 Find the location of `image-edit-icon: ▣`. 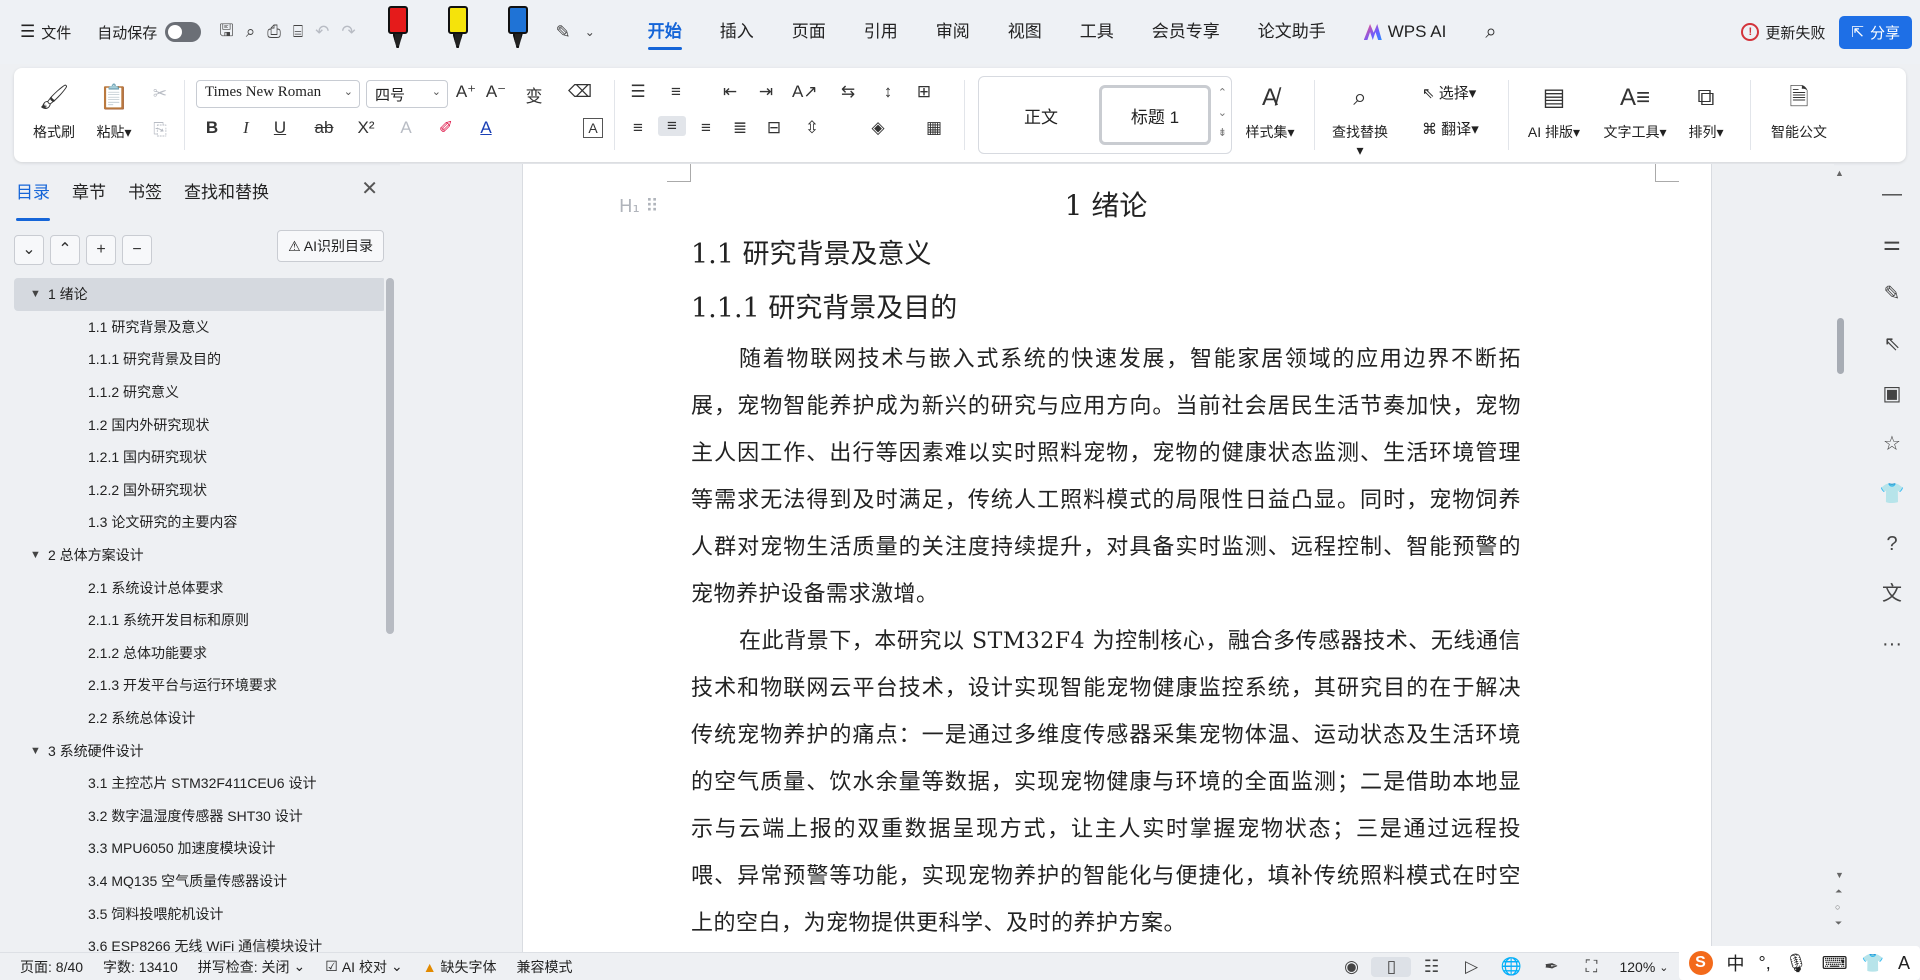

image-edit-icon: ▣ is located at coordinates (1892, 394).